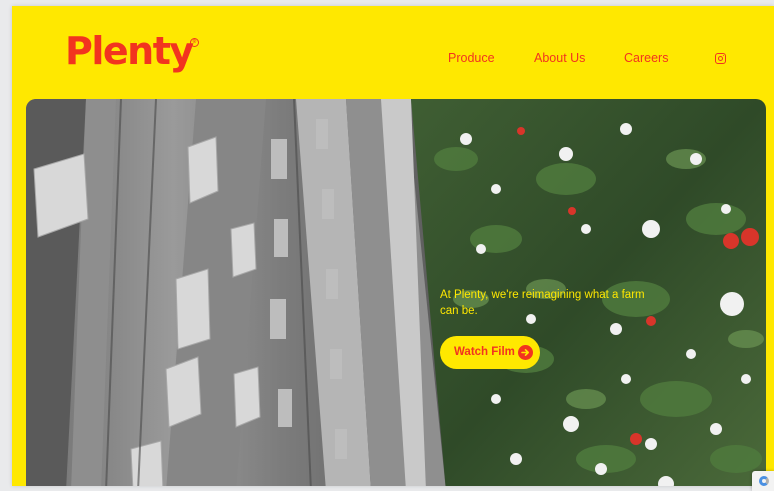  Describe the element at coordinates (720, 58) in the screenshot. I see `instagram-icon` at that location.